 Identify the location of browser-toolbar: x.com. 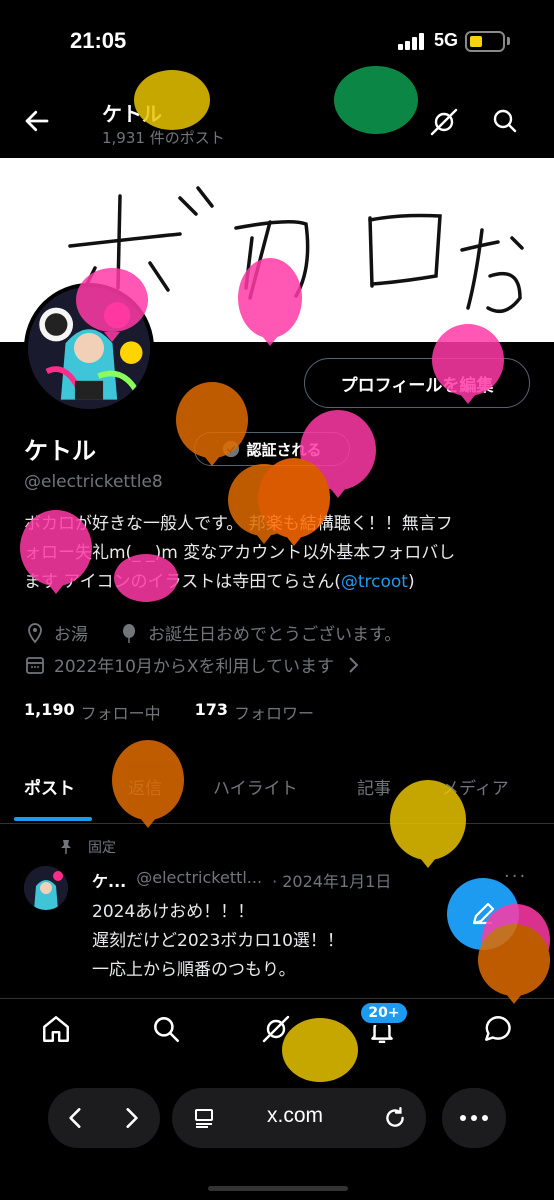
(277, 1140).